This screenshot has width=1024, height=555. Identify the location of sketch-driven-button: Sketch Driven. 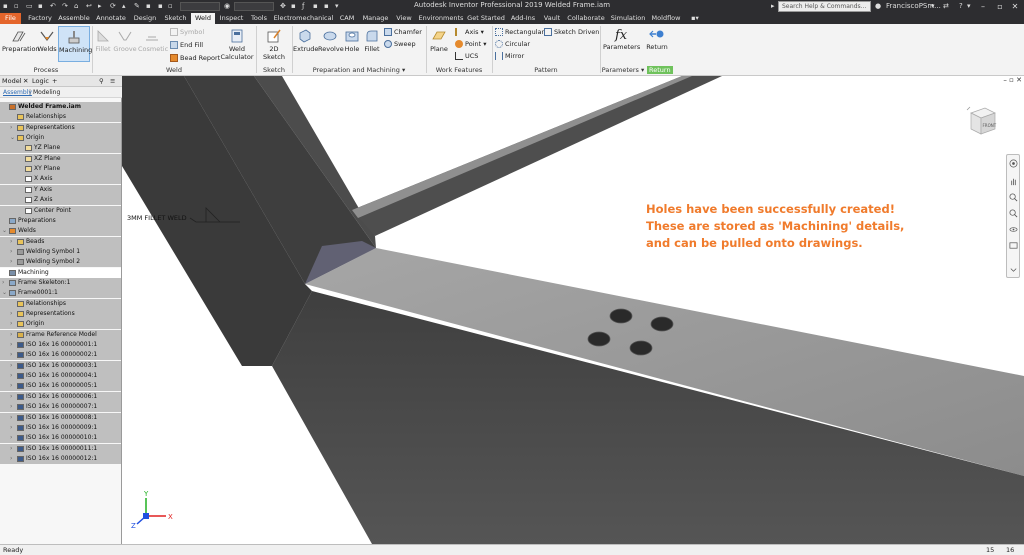
(571, 32).